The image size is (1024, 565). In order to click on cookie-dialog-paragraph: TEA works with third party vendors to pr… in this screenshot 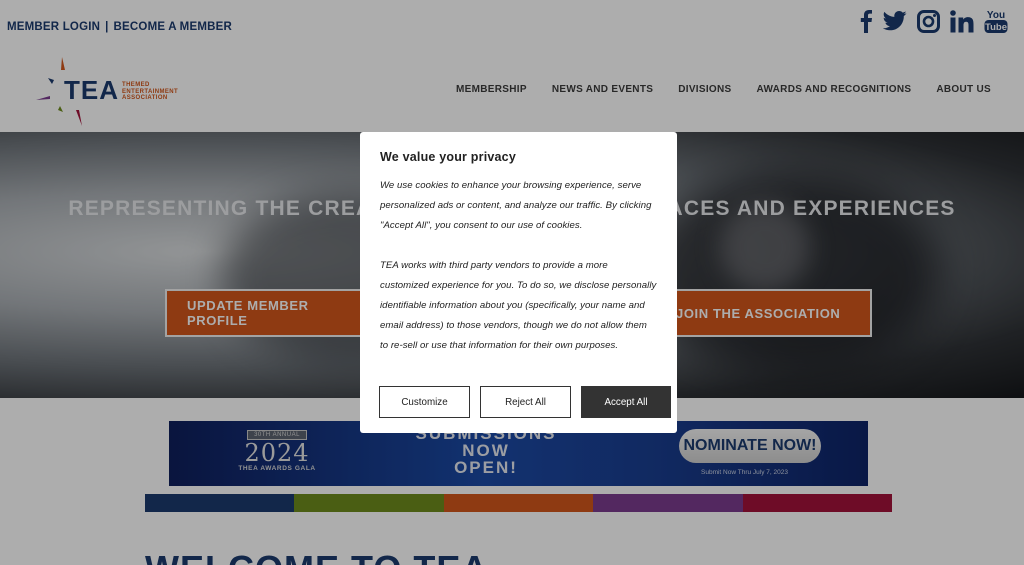, I will do `click(518, 305)`.